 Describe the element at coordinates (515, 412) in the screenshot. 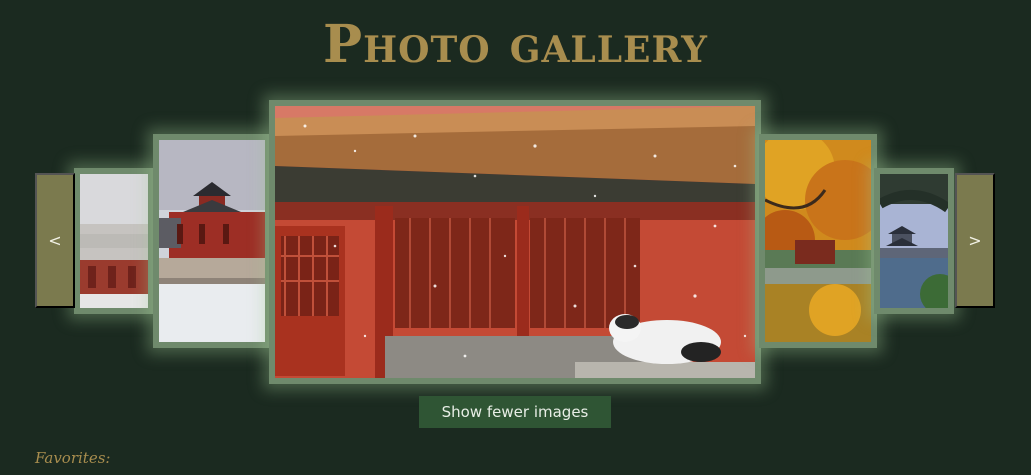

I see `show-fewer-images-button: Show fewer images` at that location.